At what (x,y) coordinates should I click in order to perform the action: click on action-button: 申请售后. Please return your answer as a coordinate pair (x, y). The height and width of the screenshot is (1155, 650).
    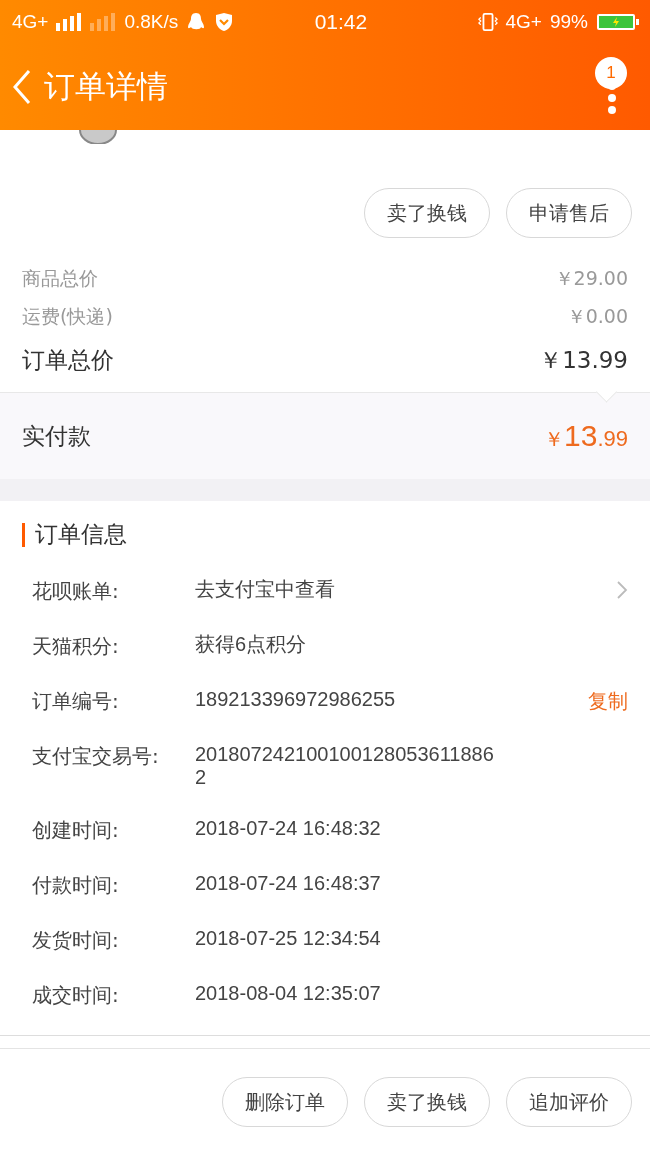
    Looking at the image, I should click on (569, 213).